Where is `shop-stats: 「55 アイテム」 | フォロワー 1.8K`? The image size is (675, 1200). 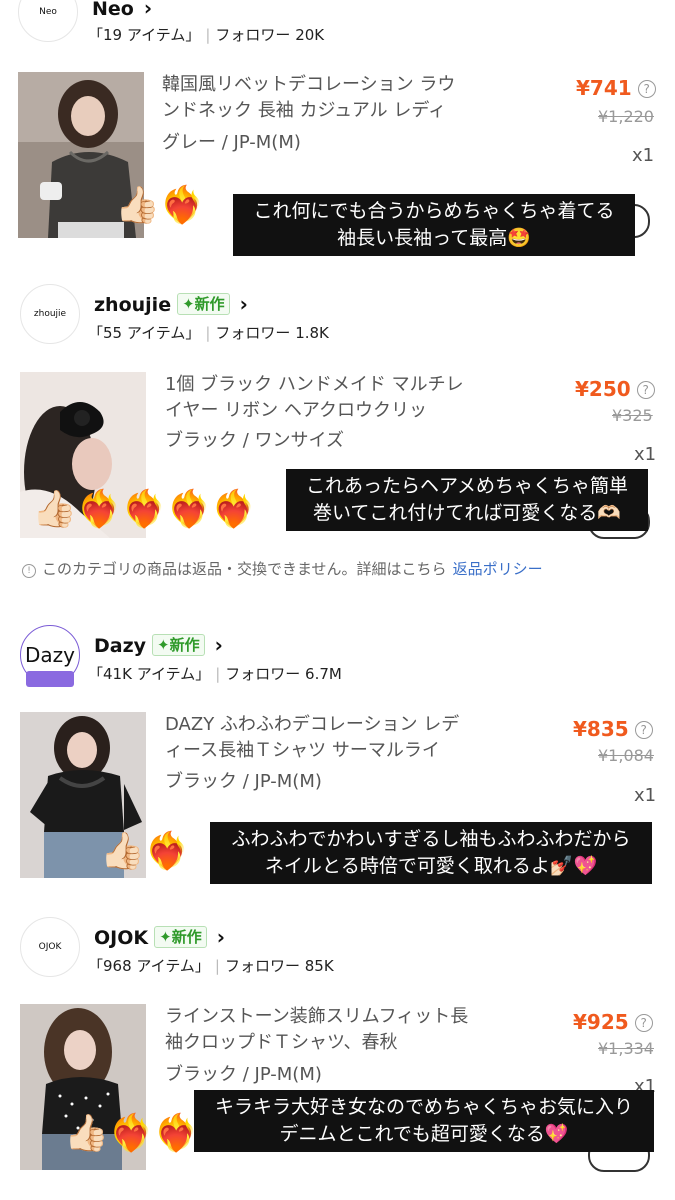 shop-stats: 「55 アイテム」 | フォロワー 1.8K is located at coordinates (208, 333).